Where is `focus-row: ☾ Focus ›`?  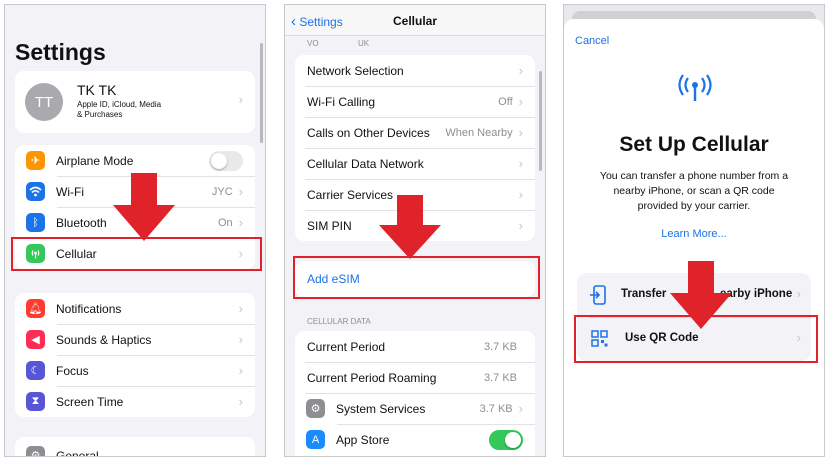
focus-row: ☾ Focus › is located at coordinates (135, 370).